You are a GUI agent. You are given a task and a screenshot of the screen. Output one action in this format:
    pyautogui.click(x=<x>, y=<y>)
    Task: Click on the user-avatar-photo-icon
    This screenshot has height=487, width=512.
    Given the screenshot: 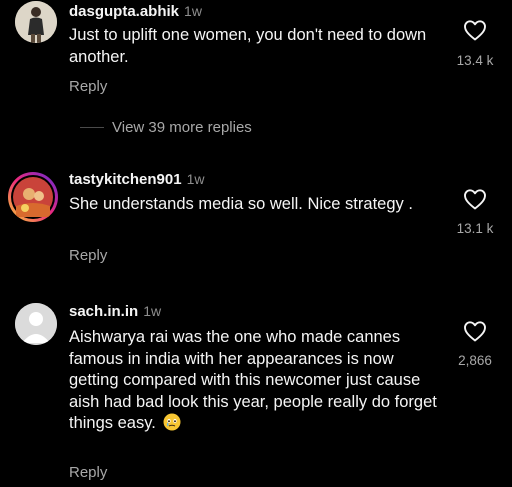 What is the action you would take?
    pyautogui.click(x=36, y=22)
    